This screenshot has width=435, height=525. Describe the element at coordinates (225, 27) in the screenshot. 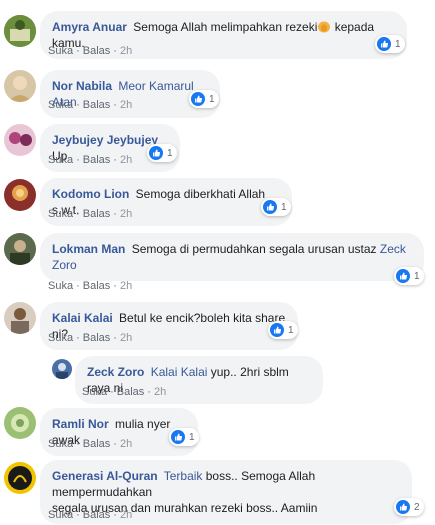

I see `comment-text: Semoga Allah melimpahkan rezeki` at that location.